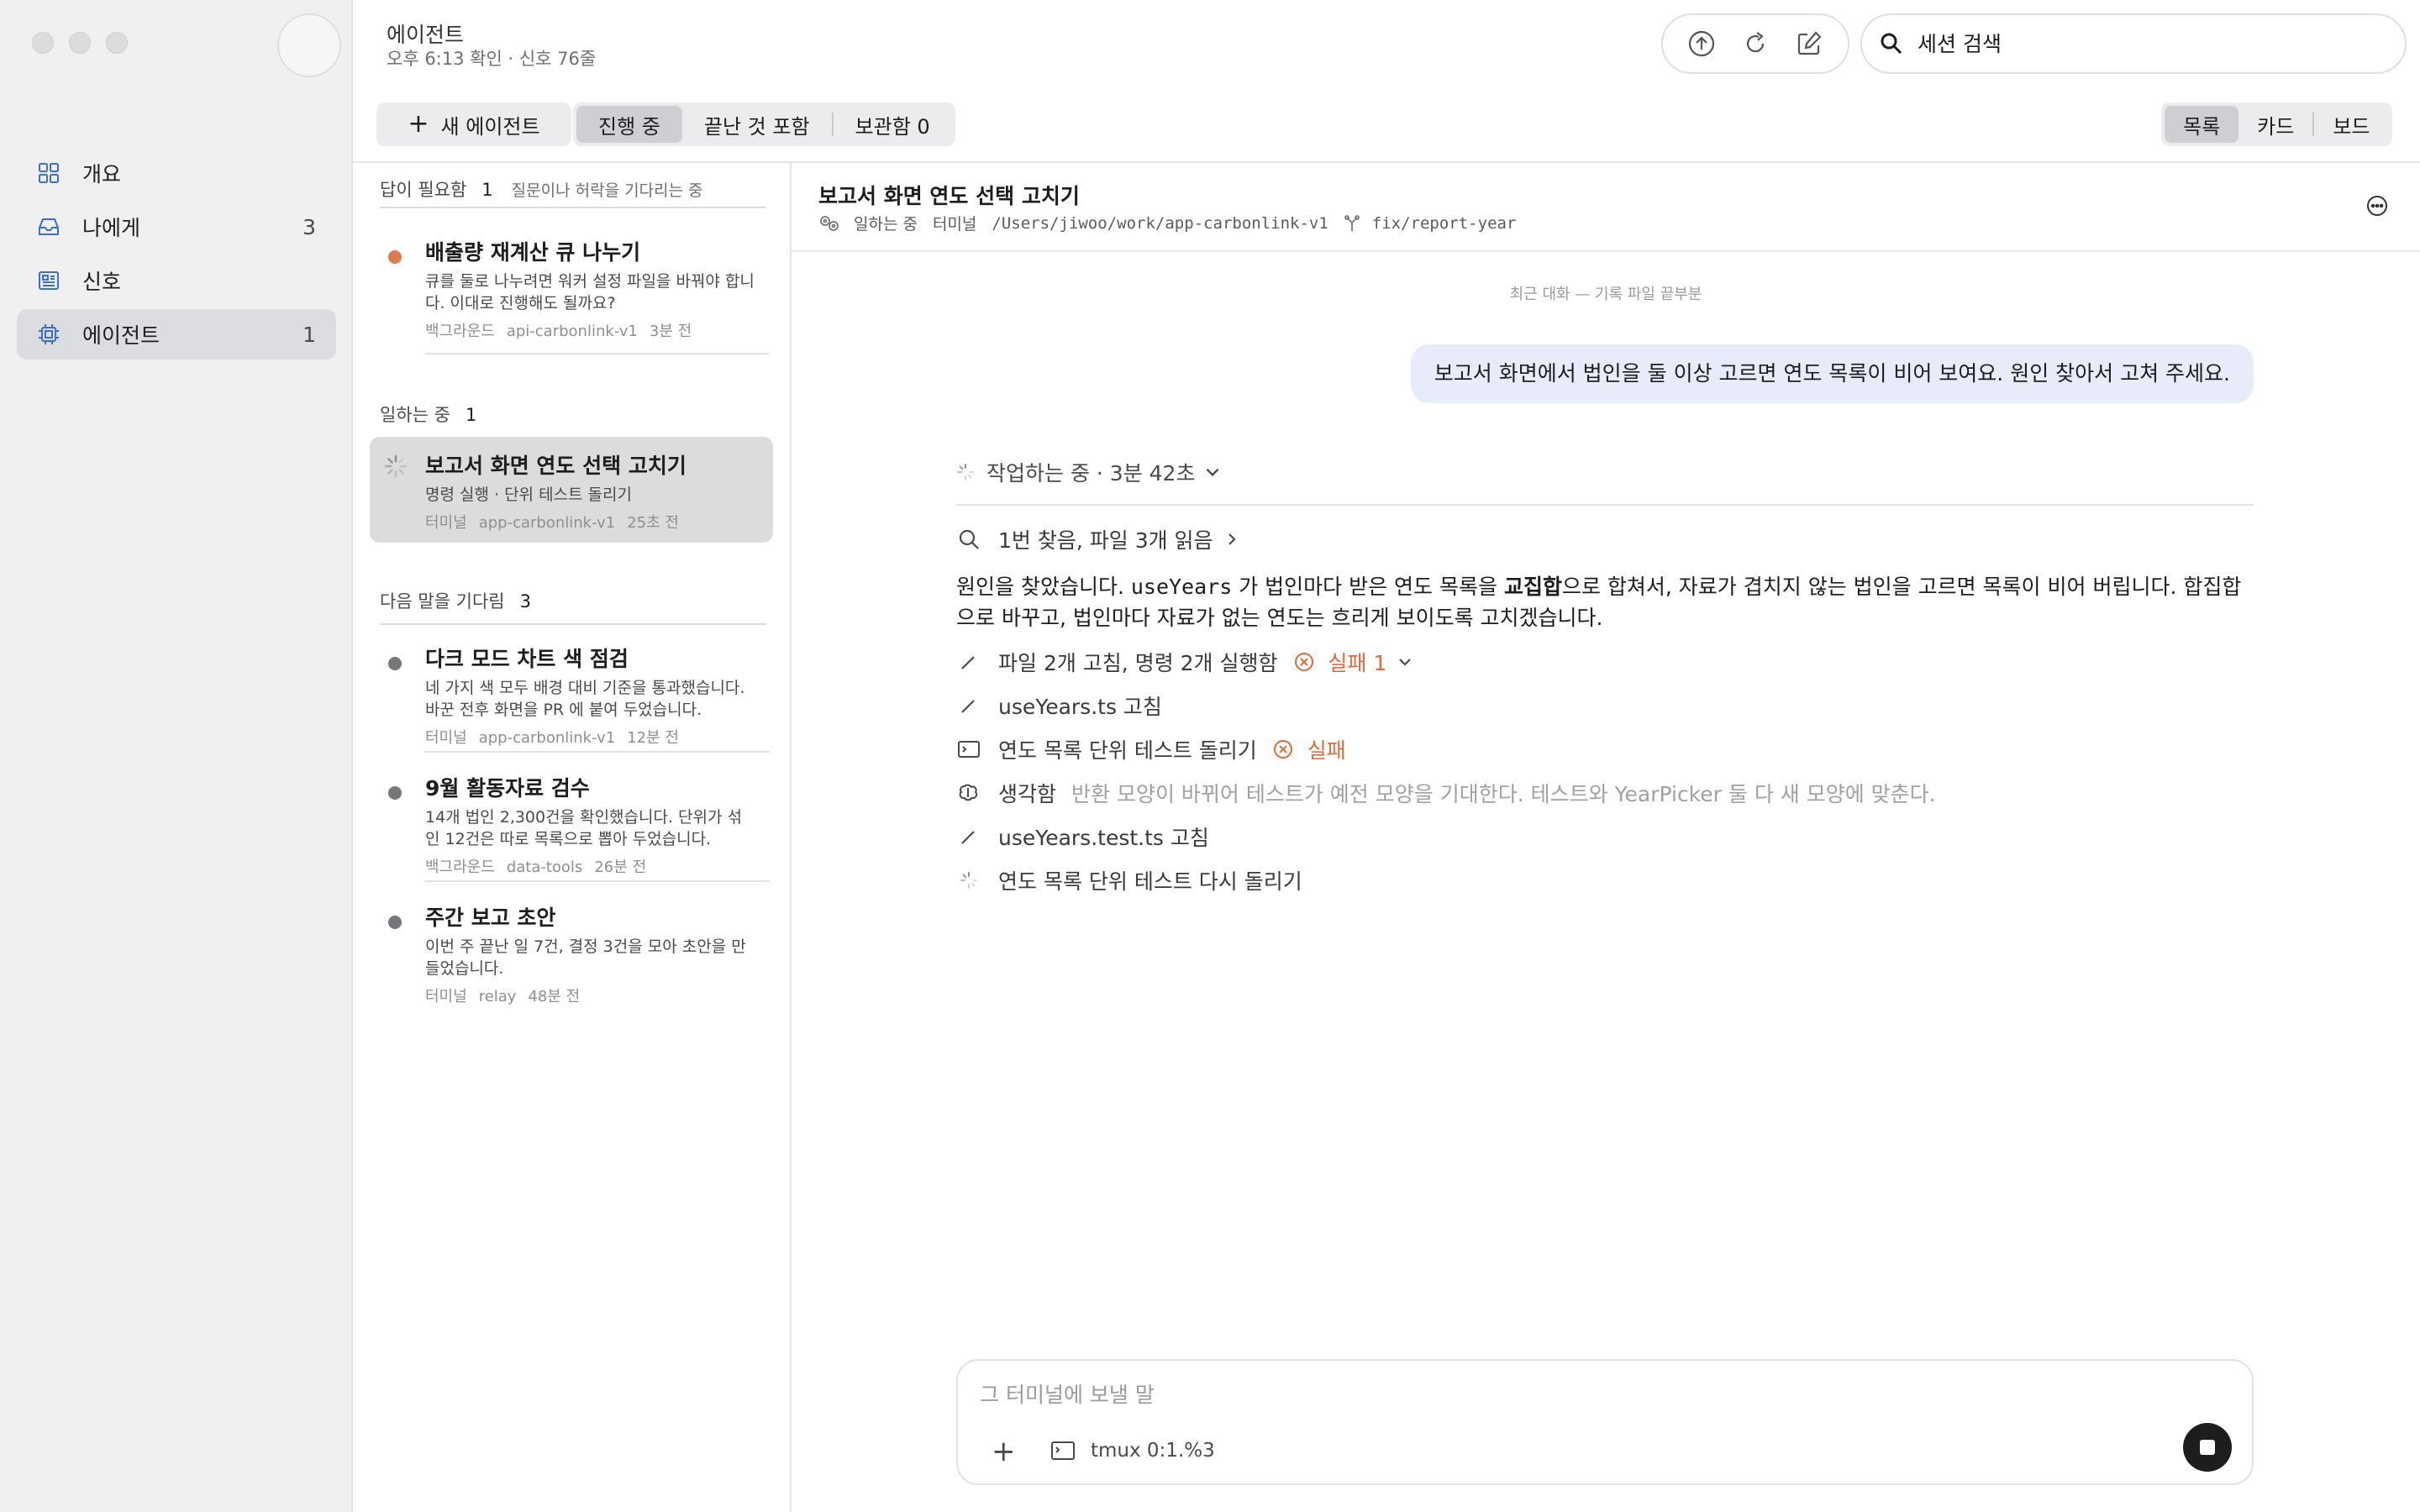 This screenshot has height=1512, width=2420. Describe the element at coordinates (1138, 663) in the screenshot. I see `step-summary: 파일 2개 고침, 명령 2개 실행함` at that location.